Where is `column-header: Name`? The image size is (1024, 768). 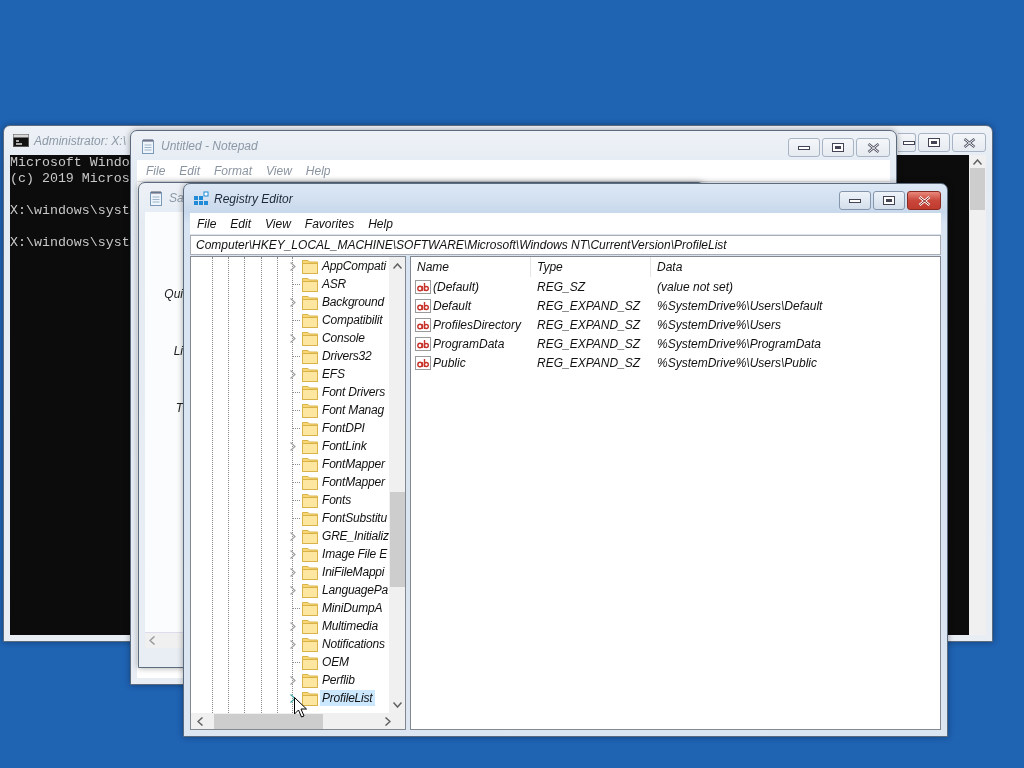 column-header: Name is located at coordinates (471, 267).